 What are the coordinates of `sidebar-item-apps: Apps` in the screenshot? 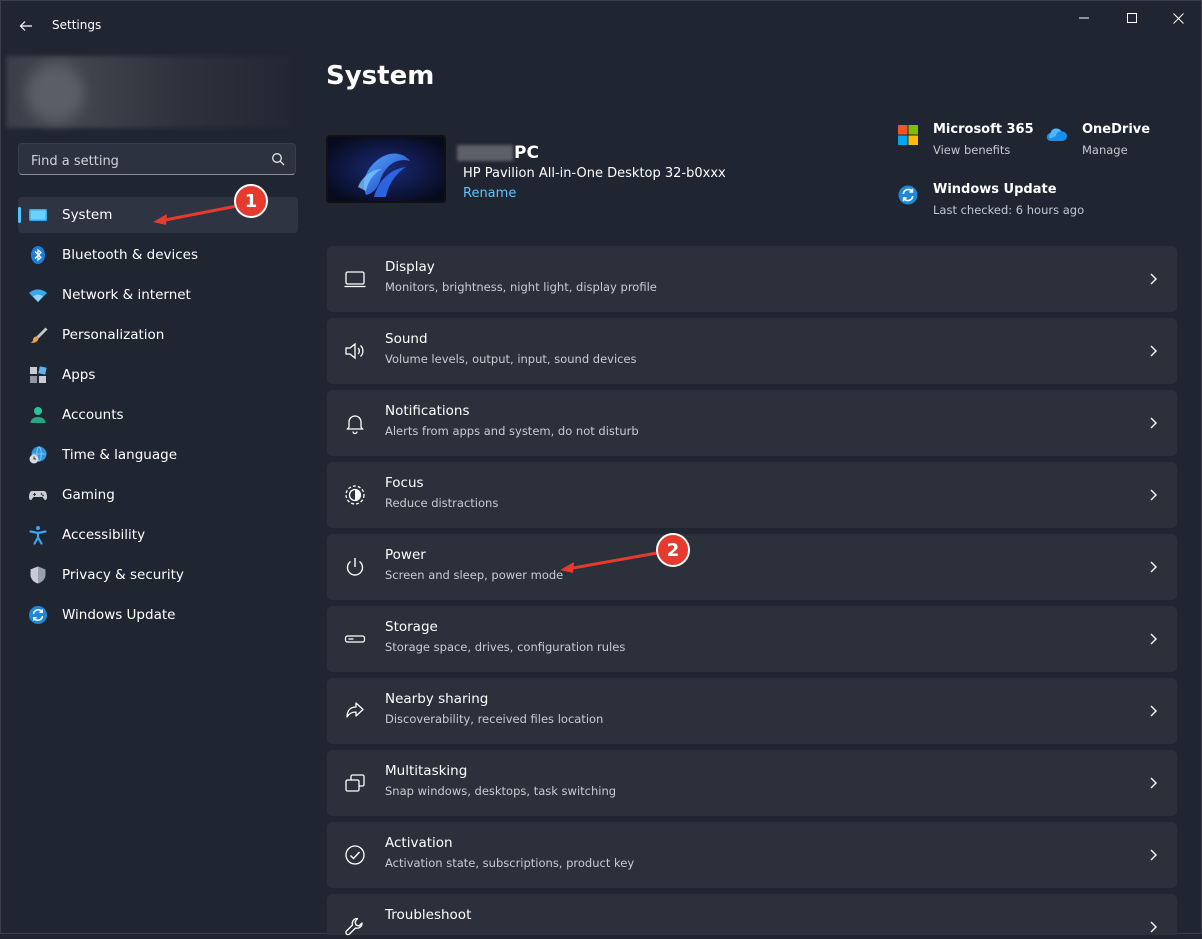 It's located at (158, 375).